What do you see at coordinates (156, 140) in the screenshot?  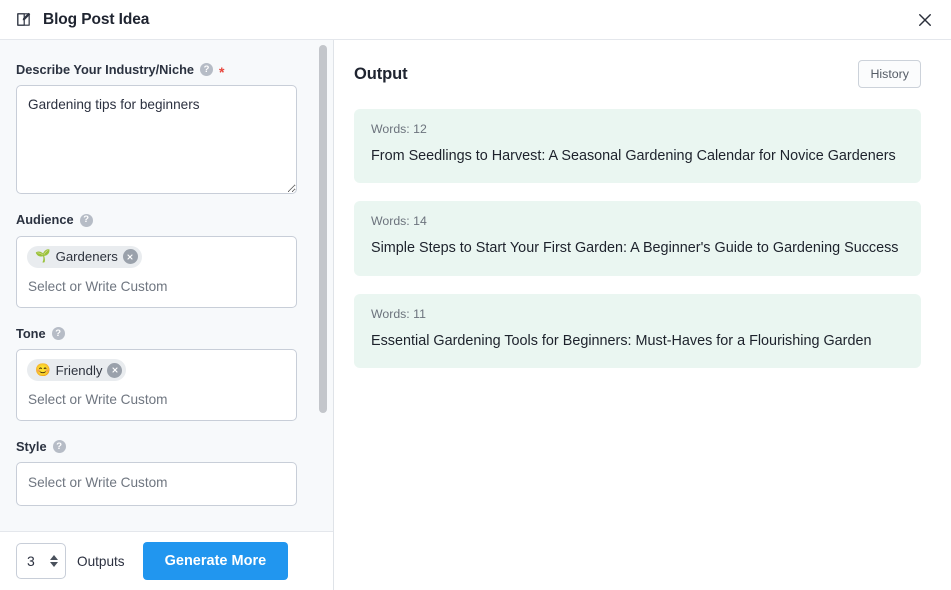 I see `niche-textarea` at bounding box center [156, 140].